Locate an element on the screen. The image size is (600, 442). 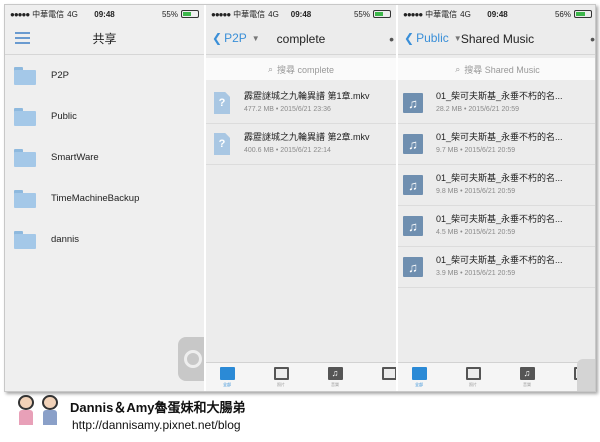
file-meta: 9.7 MB • 2015/6/21 20:59 is located at coordinates (476, 150).